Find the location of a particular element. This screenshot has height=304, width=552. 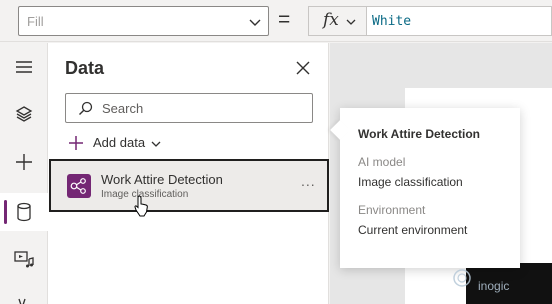

left-rail is located at coordinates (24, 173).